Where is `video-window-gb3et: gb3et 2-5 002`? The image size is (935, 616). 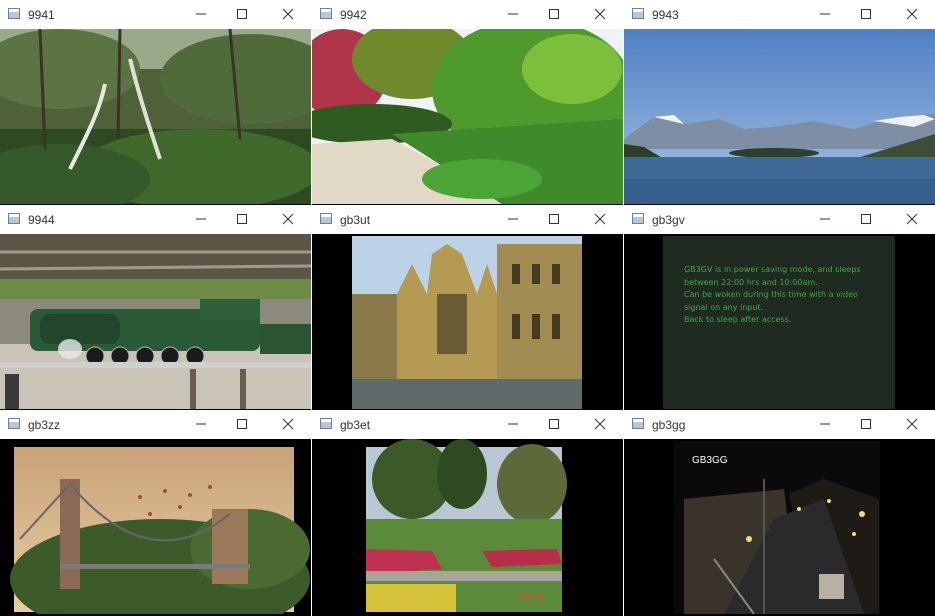
video-window-gb3et: gb3et 2-5 002 is located at coordinates (467, 513).